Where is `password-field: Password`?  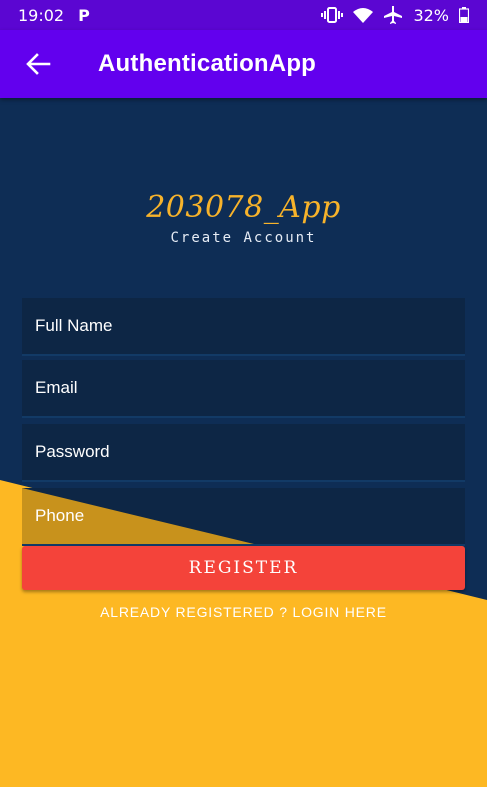 password-field: Password is located at coordinates (243, 453).